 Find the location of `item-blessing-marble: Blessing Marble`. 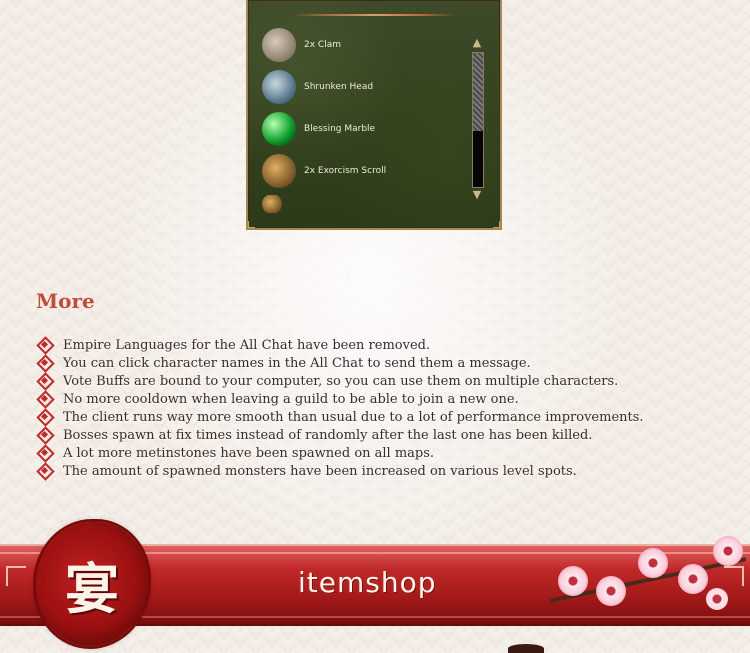

item-blessing-marble: Blessing Marble is located at coordinates (318, 129).